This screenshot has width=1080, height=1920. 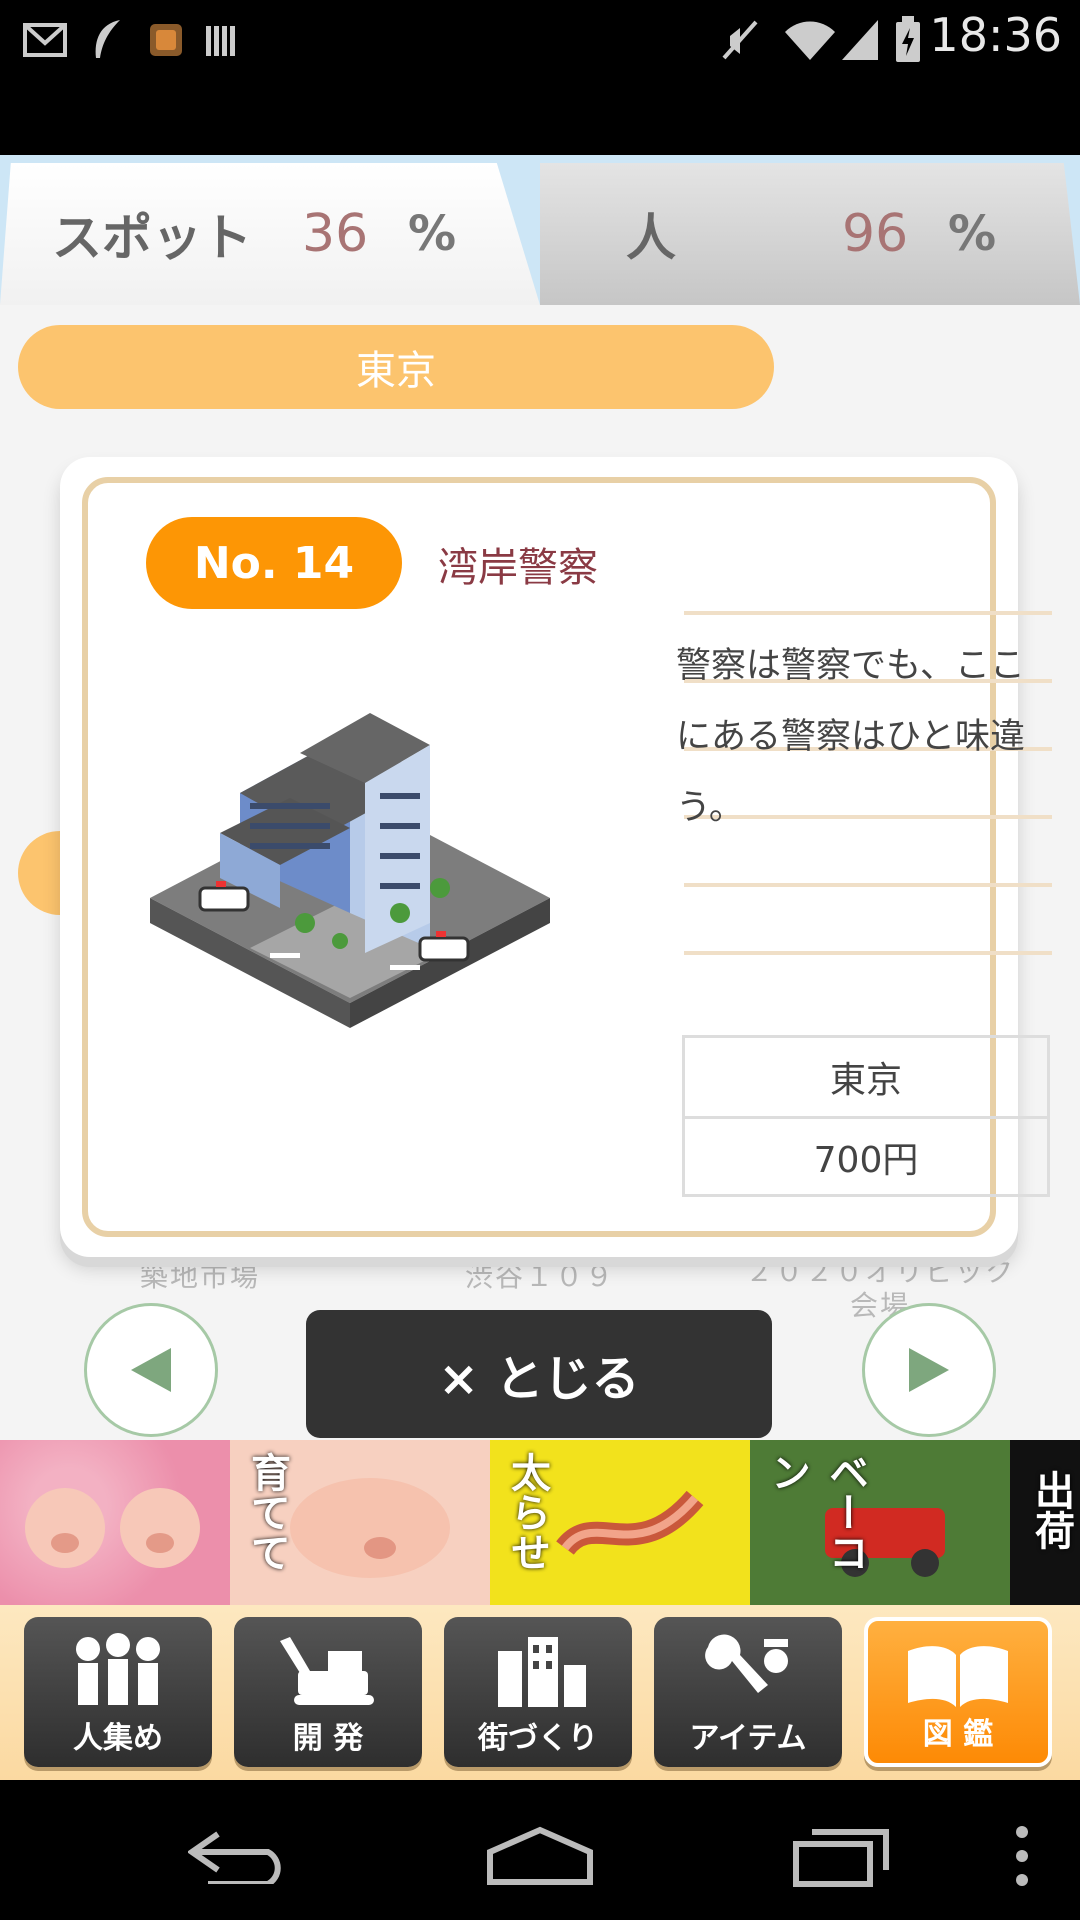 I want to click on nav-label: 図 鑑, so click(x=958, y=1734).